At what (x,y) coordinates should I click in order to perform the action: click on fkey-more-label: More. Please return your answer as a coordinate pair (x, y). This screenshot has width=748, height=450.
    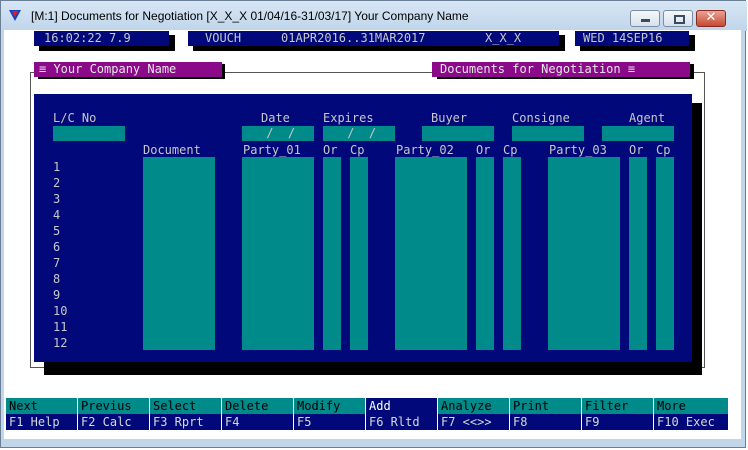
    Looking at the image, I should click on (691, 406).